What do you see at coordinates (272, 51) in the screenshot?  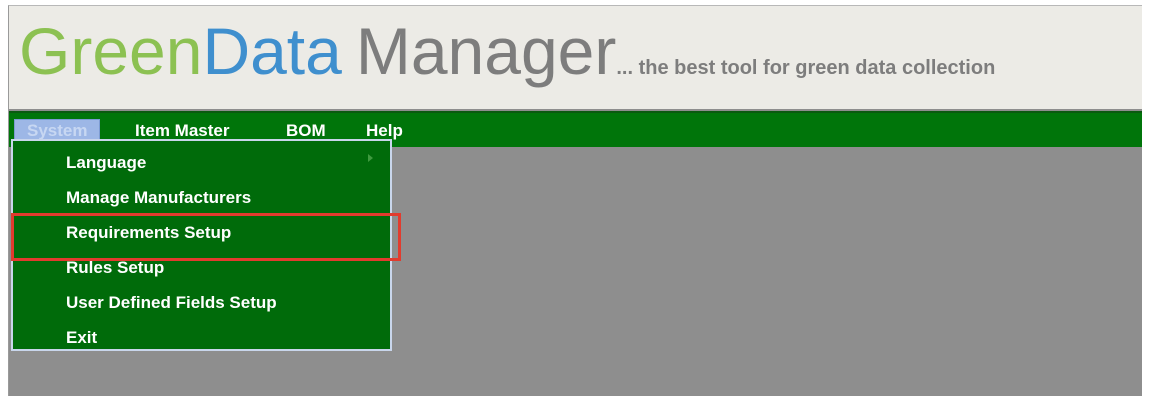 I see `logo-word-data: Data` at bounding box center [272, 51].